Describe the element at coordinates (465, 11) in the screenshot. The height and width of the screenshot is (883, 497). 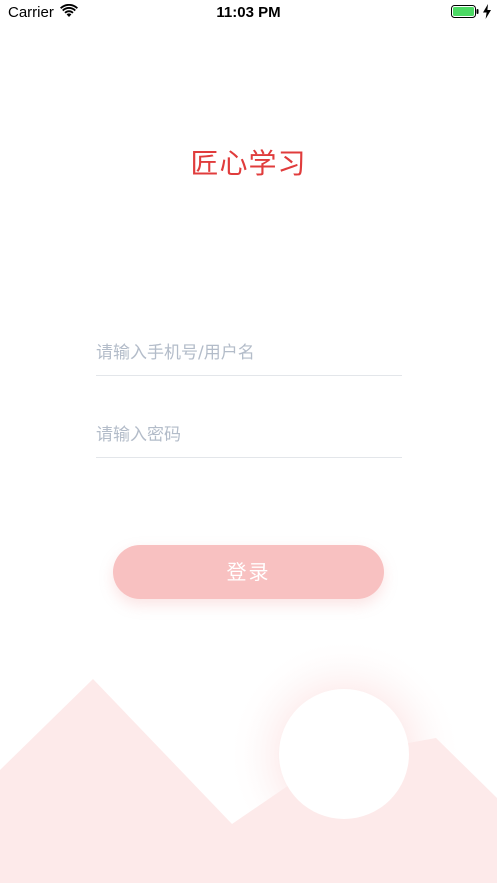
I see `battery-icon` at that location.